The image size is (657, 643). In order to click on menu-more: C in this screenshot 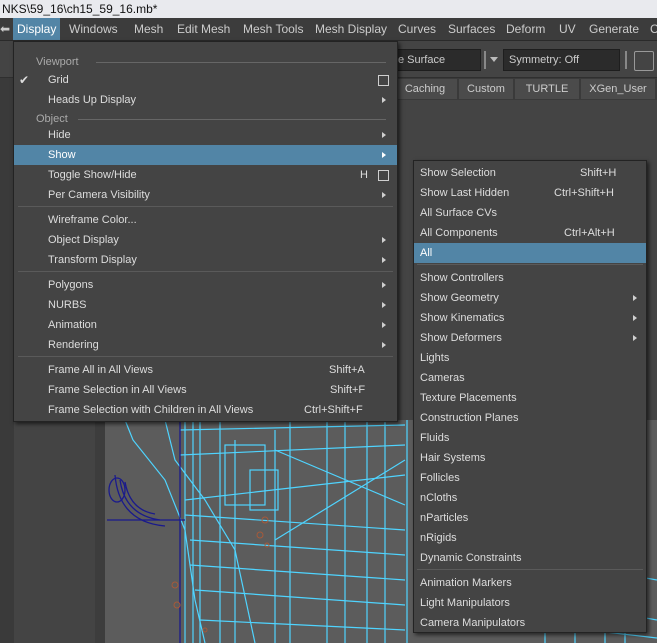, I will do `click(653, 29)`.